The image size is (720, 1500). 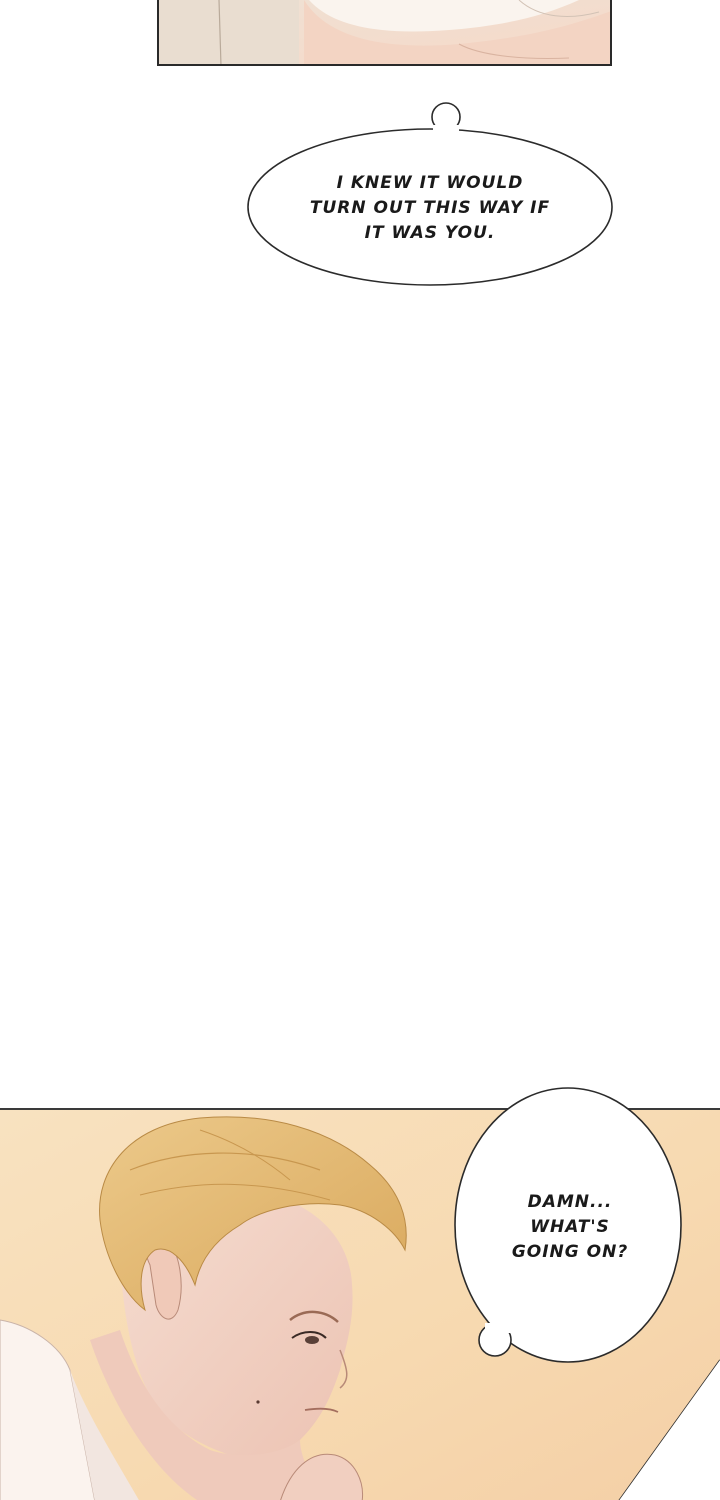 I want to click on bubble-2-line-2: WHAT'S, so click(x=570, y=1227).